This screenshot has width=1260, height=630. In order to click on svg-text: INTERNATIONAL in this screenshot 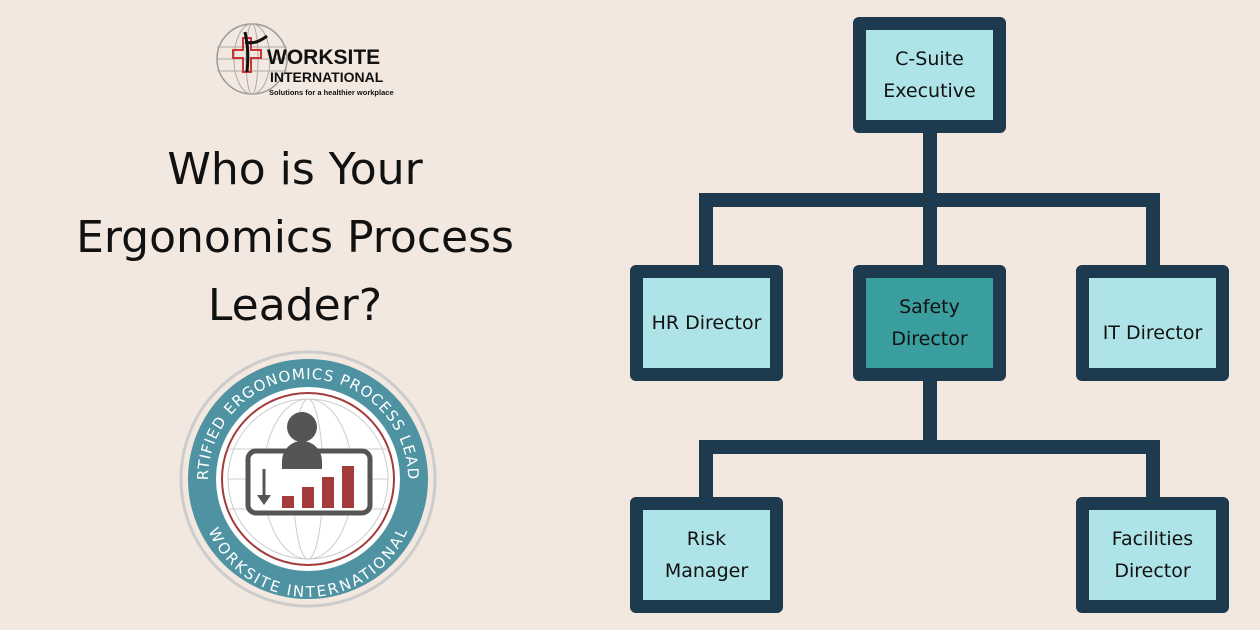, I will do `click(327, 77)`.